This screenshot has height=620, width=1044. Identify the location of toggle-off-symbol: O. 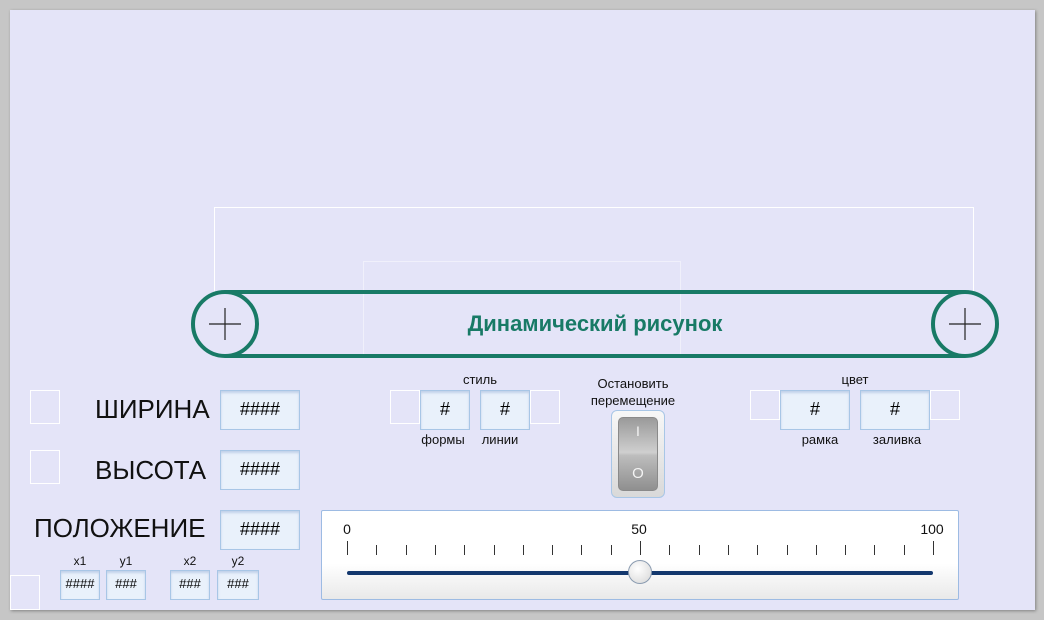
(638, 473).